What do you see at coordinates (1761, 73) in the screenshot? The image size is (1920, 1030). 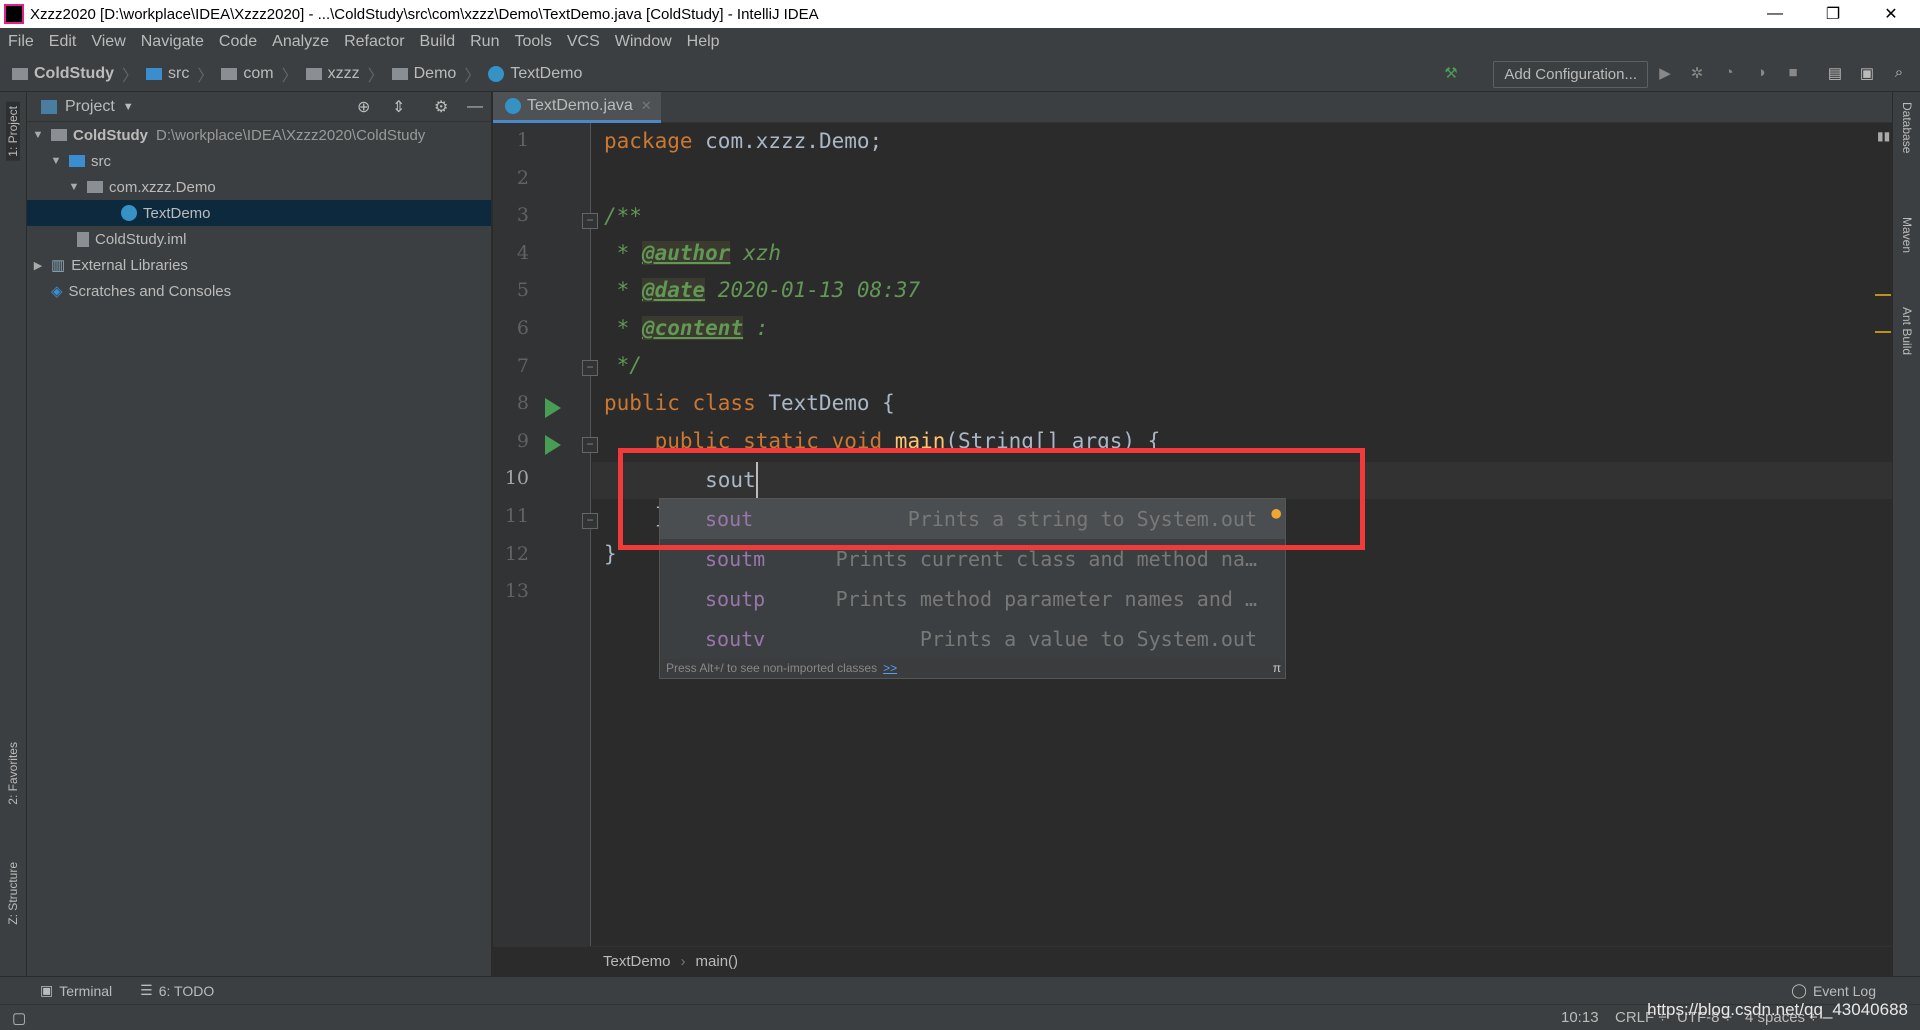 I see `profile-icon: ◑` at bounding box center [1761, 73].